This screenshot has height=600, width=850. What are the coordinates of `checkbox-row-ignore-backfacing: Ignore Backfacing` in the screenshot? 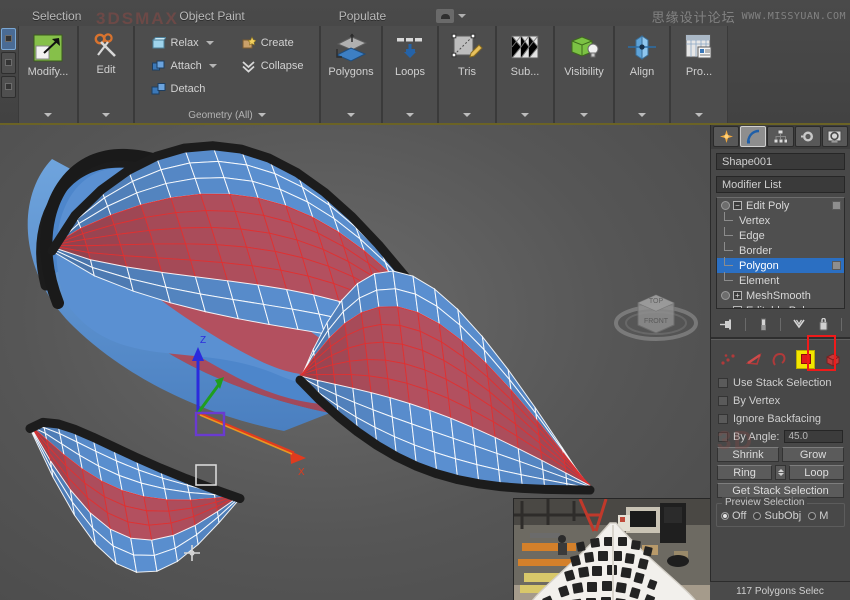 It's located at (780, 418).